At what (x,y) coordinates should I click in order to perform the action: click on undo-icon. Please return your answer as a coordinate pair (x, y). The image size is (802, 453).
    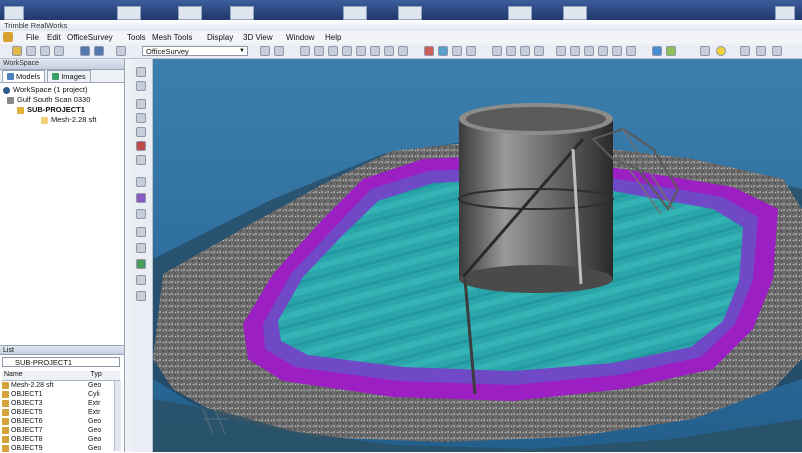
    Looking at the image, I should click on (85, 51).